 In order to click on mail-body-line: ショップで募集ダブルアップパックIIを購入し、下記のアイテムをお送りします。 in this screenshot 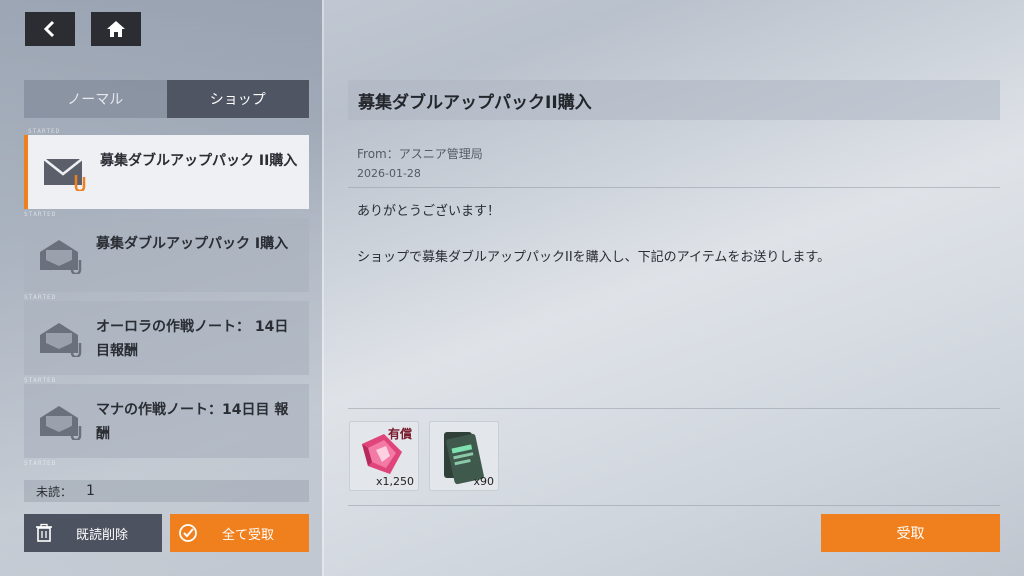, I will do `click(594, 257)`.